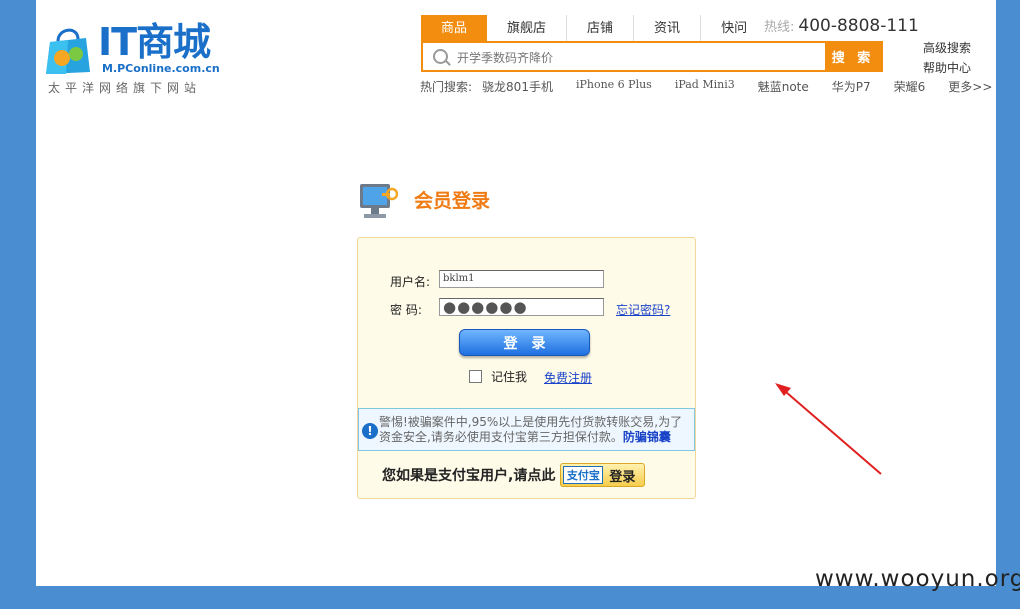  Describe the element at coordinates (509, 377) in the screenshot. I see `remember-label: 记住我` at that location.